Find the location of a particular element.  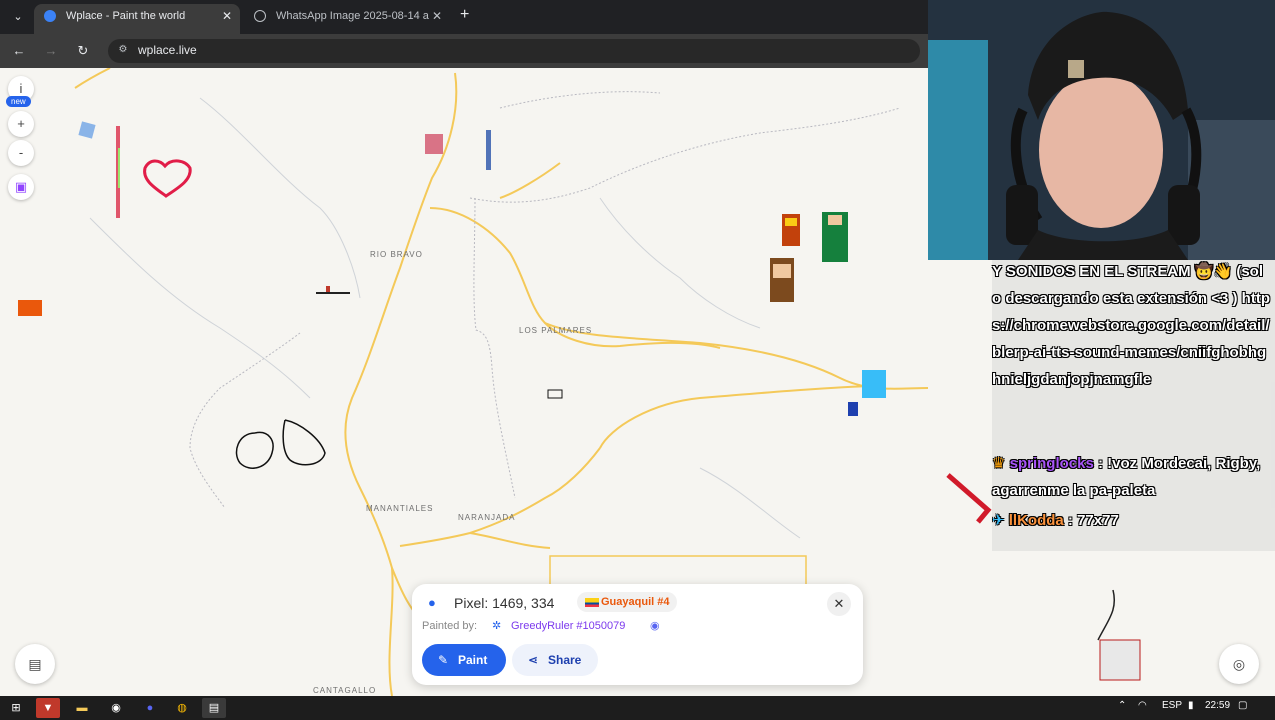

share-icon: ⋖ is located at coordinates (533, 660).